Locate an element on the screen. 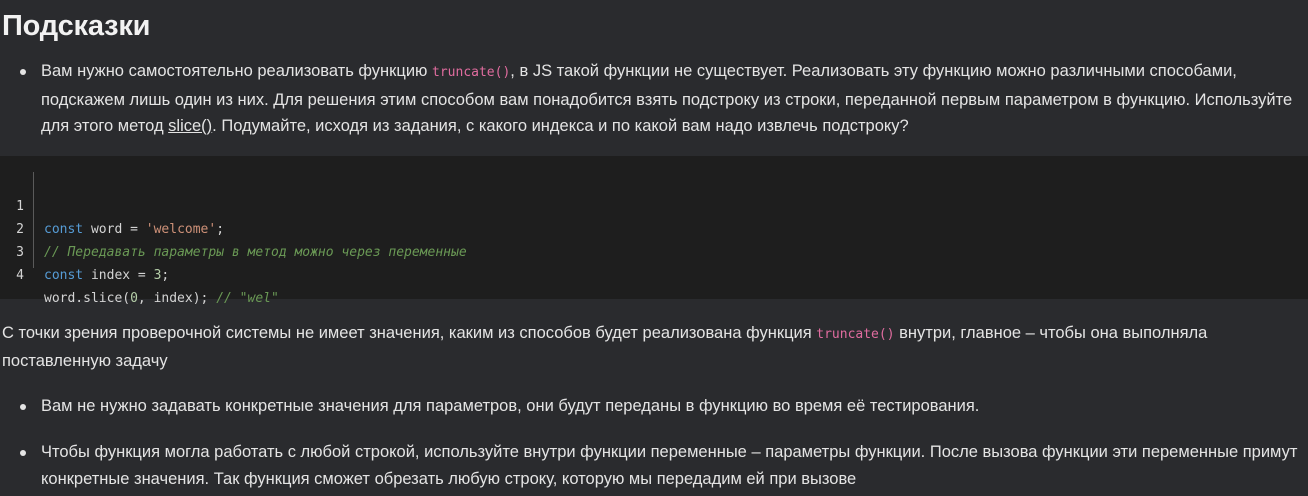  code-plain: word = is located at coordinates (114, 229).